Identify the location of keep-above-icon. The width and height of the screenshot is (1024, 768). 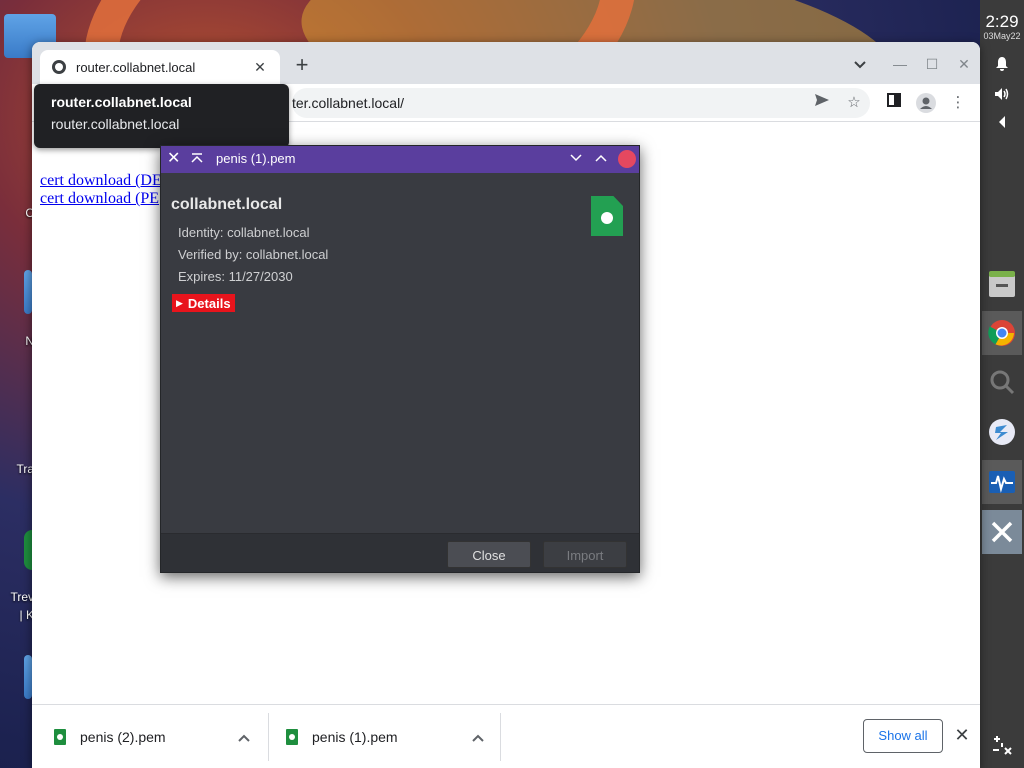
(199, 159).